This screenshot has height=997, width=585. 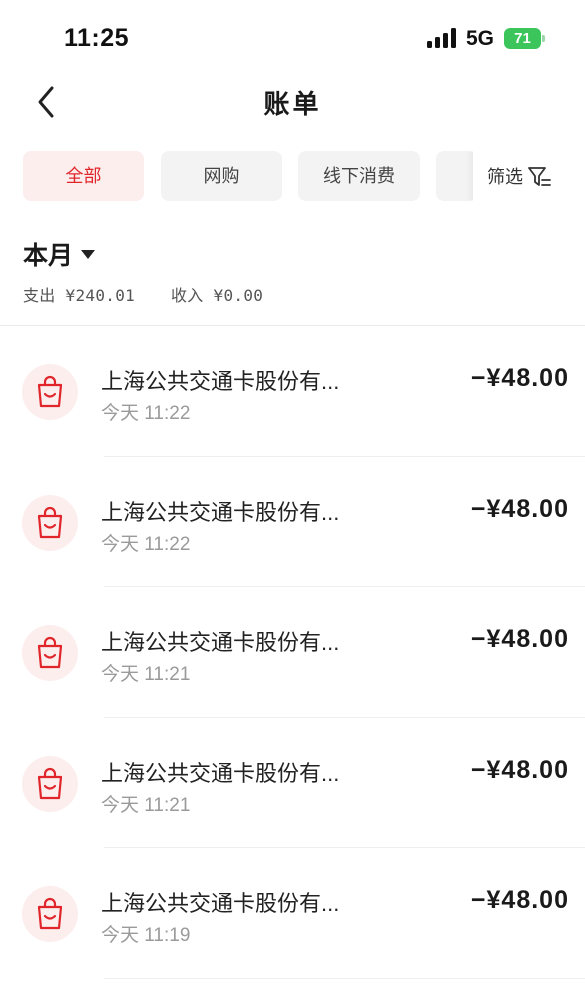 What do you see at coordinates (88, 254) in the screenshot?
I see `caret-down-icon` at bounding box center [88, 254].